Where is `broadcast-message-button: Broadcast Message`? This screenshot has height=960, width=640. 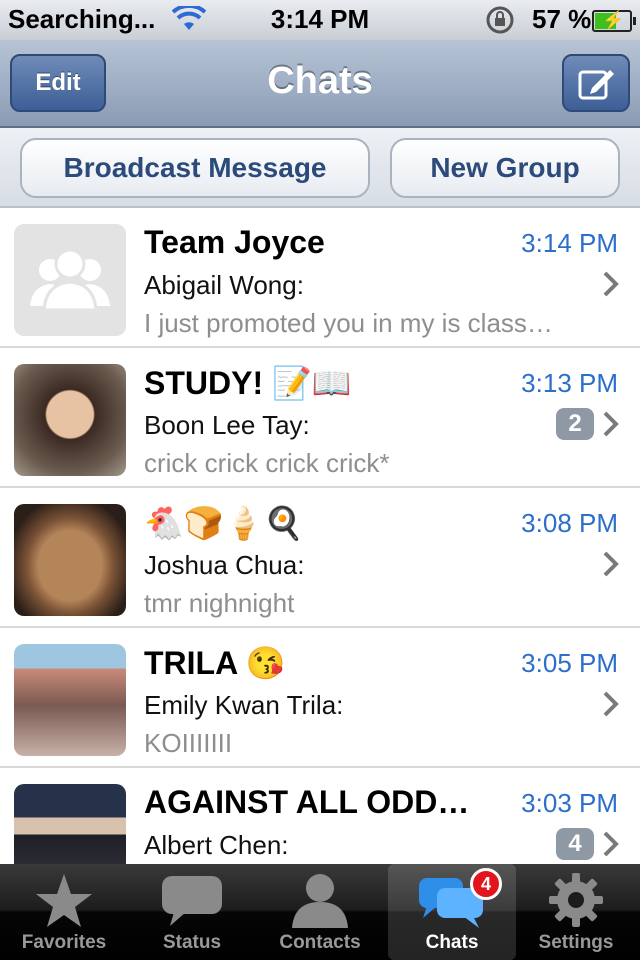
broadcast-message-button: Broadcast Message is located at coordinates (195, 168).